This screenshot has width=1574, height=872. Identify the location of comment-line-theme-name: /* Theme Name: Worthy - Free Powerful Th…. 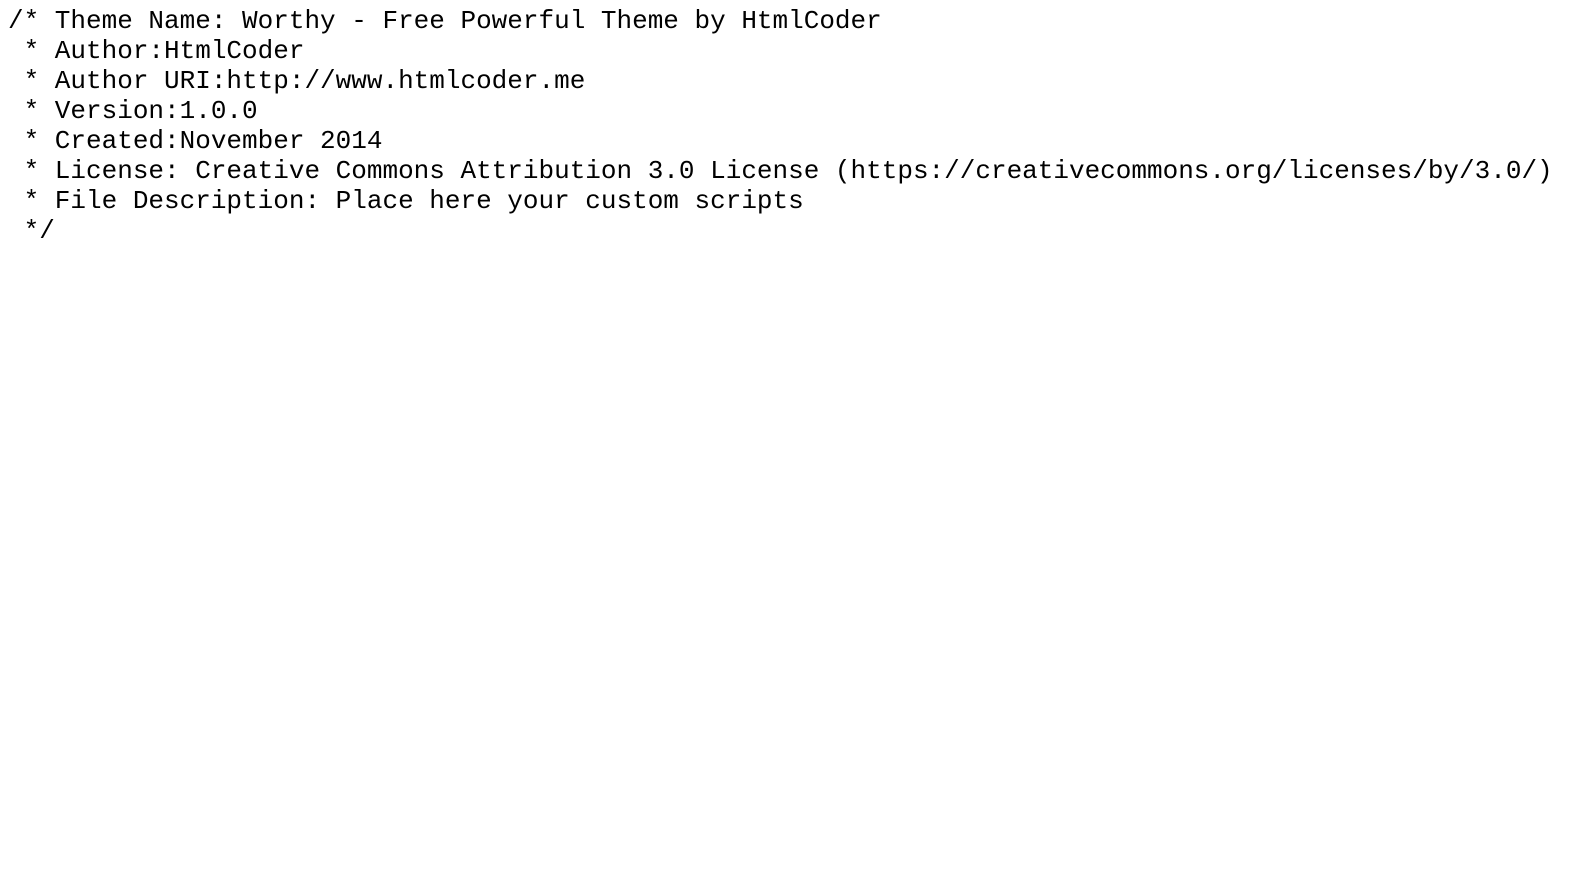
(445, 21).